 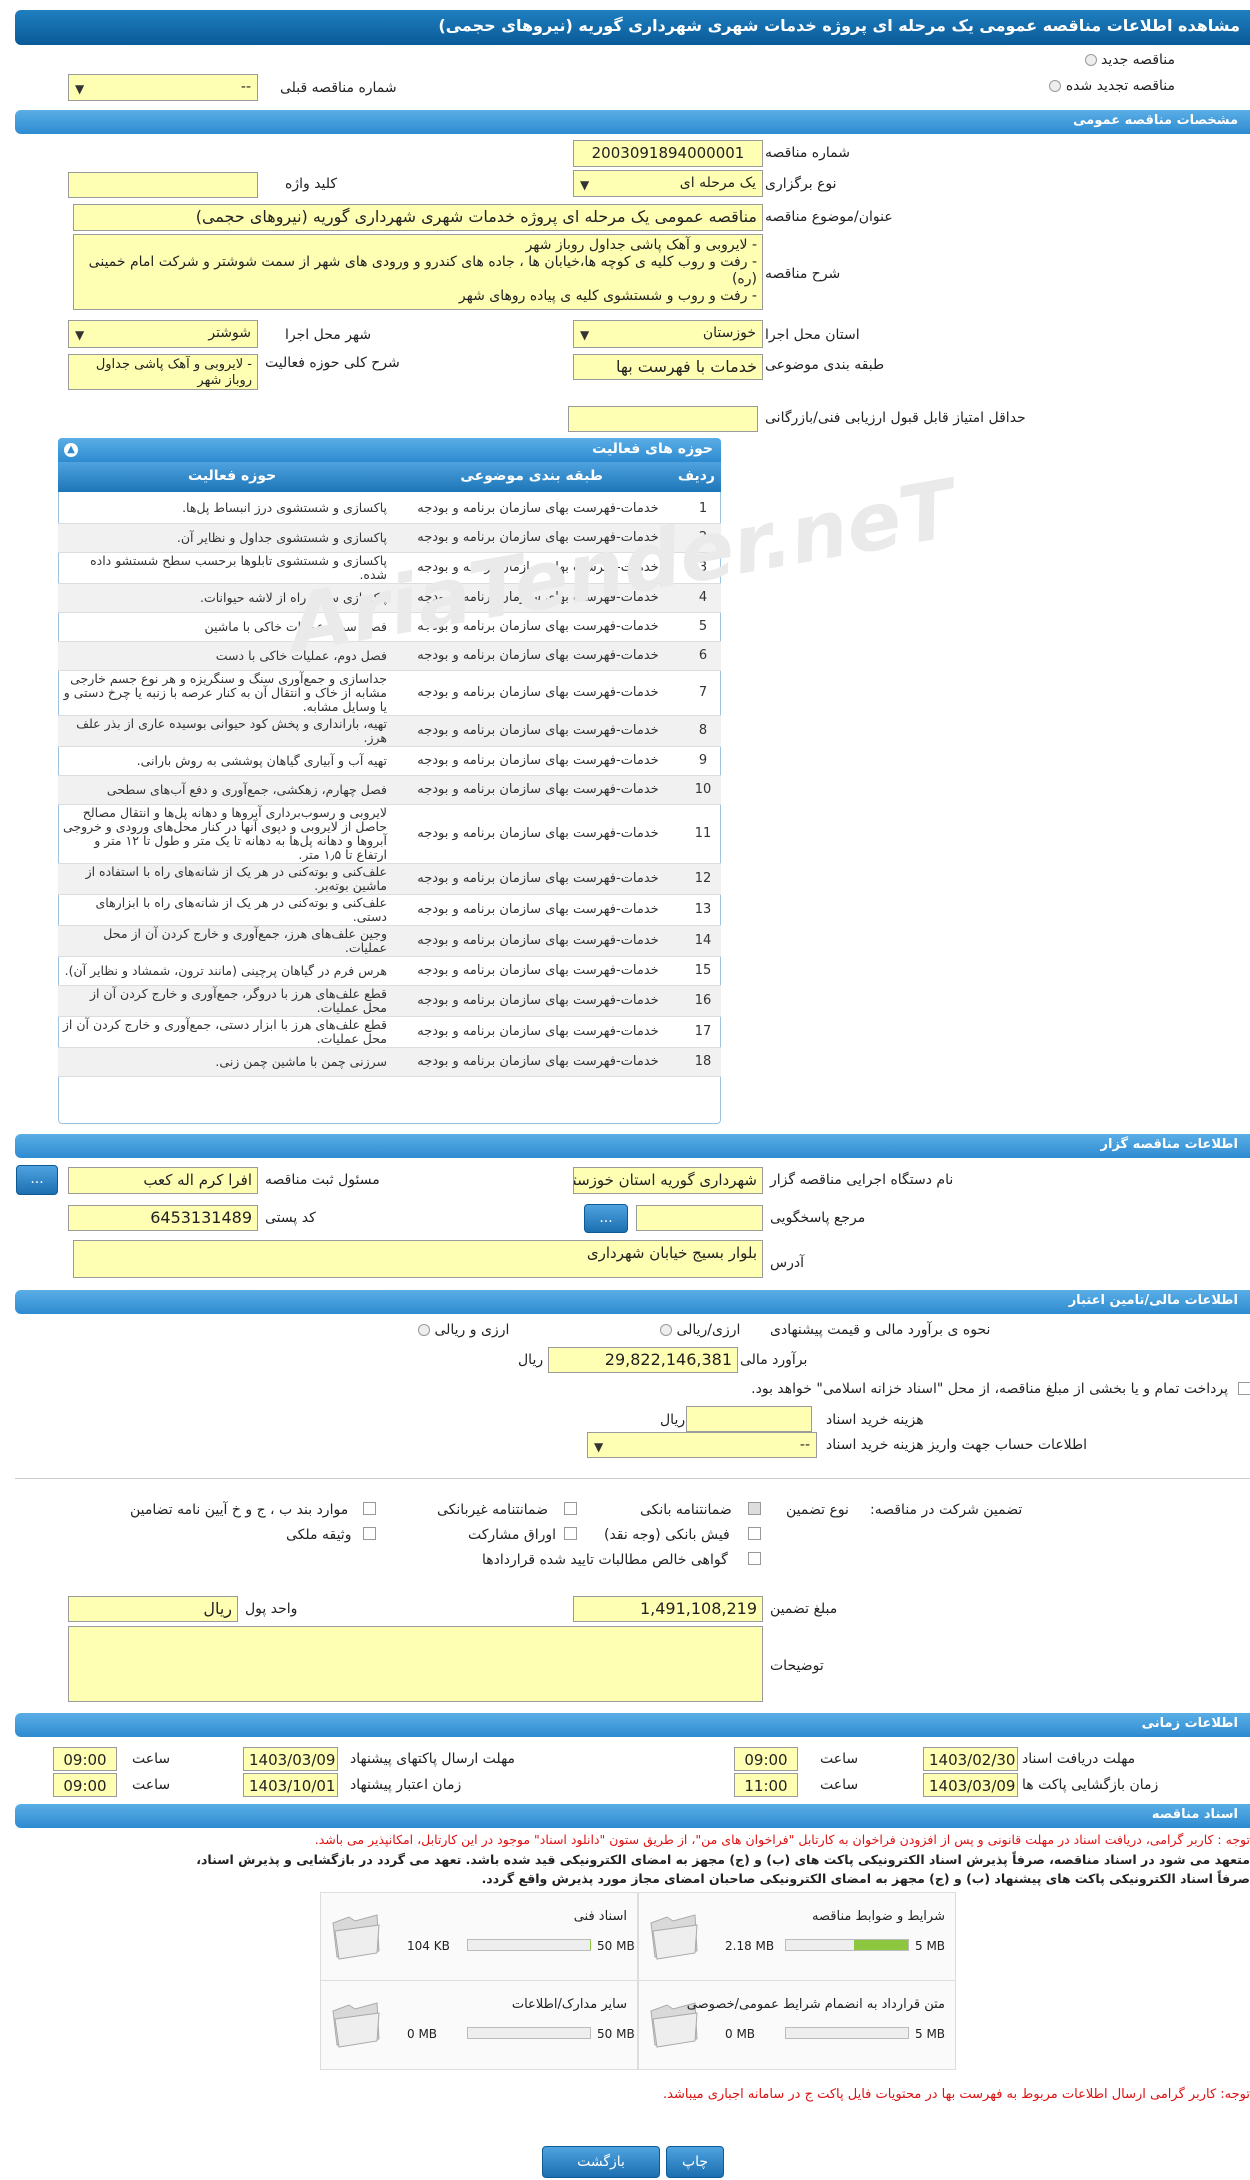 I want to click on doc-fee-field, so click(x=749, y=1419).